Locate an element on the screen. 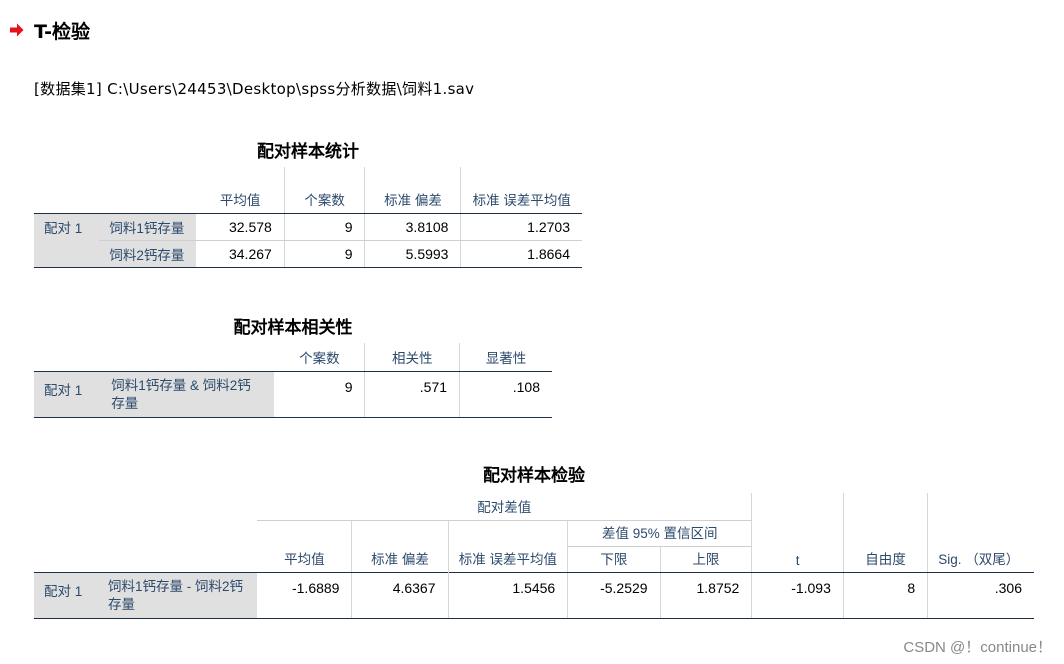  cell-se: 1.5456 is located at coordinates (507, 595).